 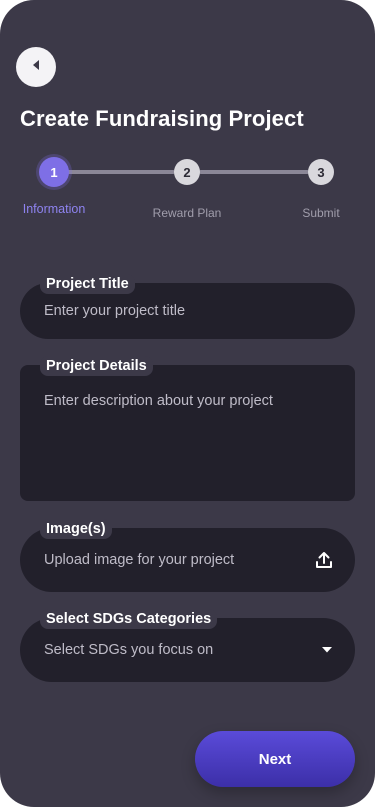 I want to click on step-3-indicator: 3, so click(x=321, y=172).